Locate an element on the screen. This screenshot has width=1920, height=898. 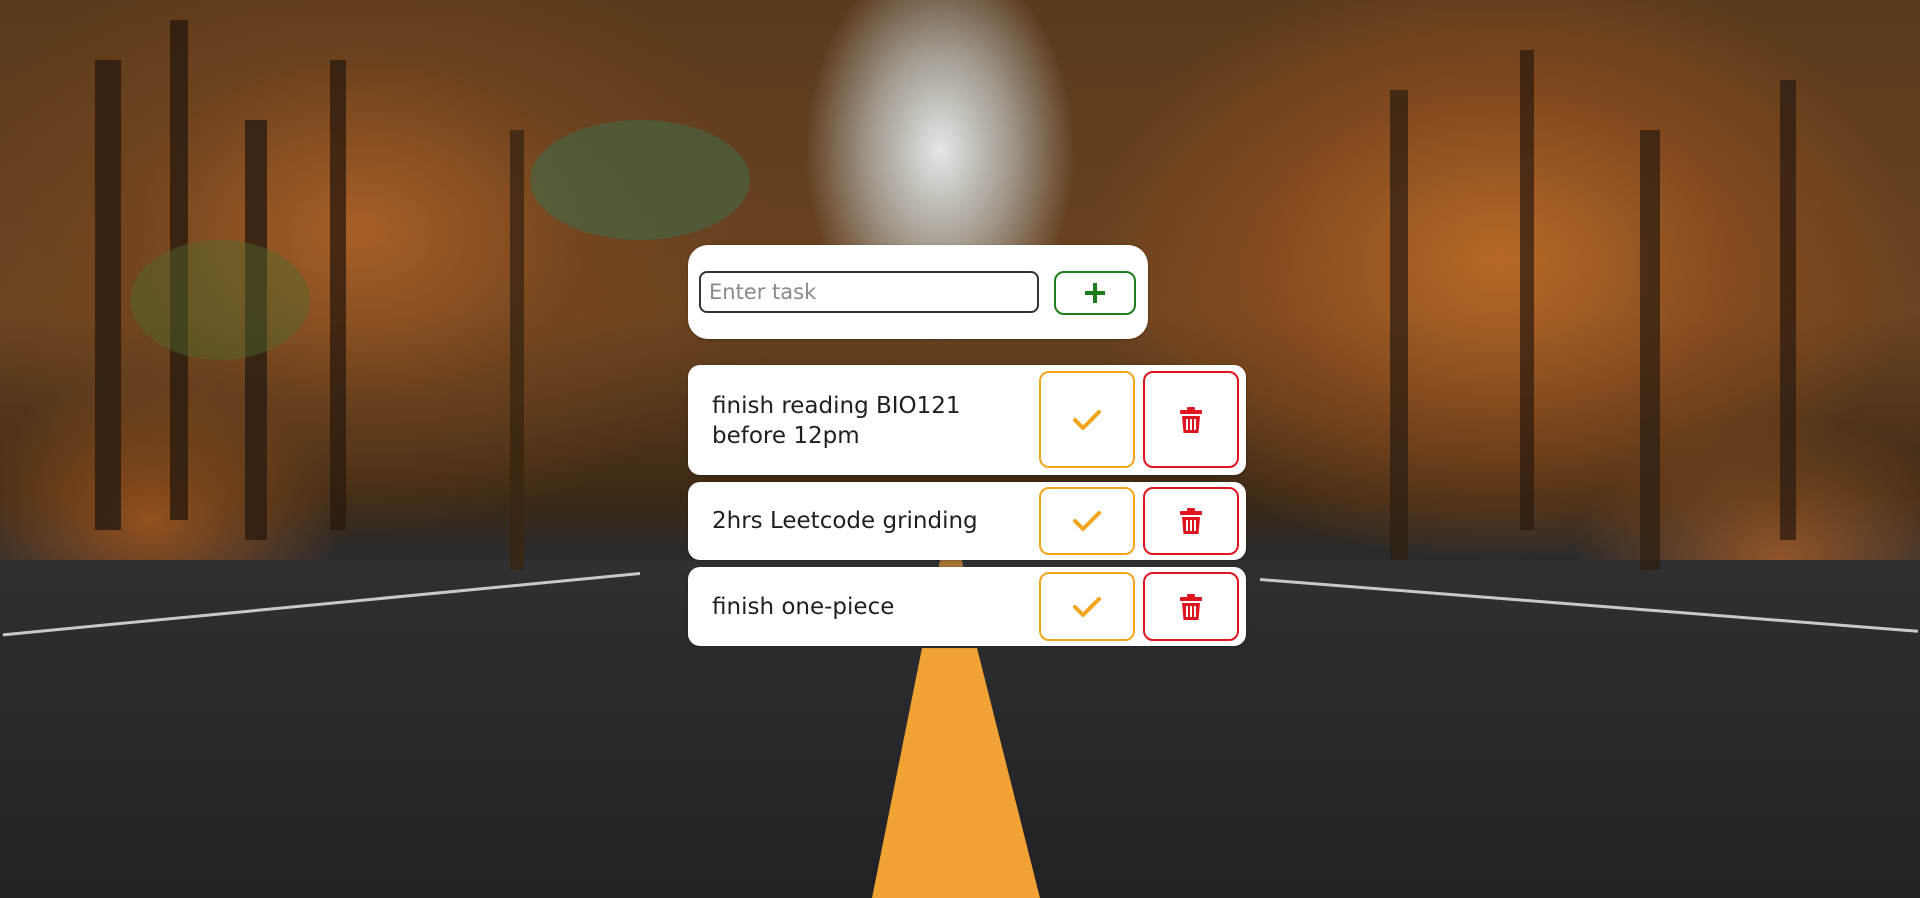
plus-icon is located at coordinates (1095, 293).